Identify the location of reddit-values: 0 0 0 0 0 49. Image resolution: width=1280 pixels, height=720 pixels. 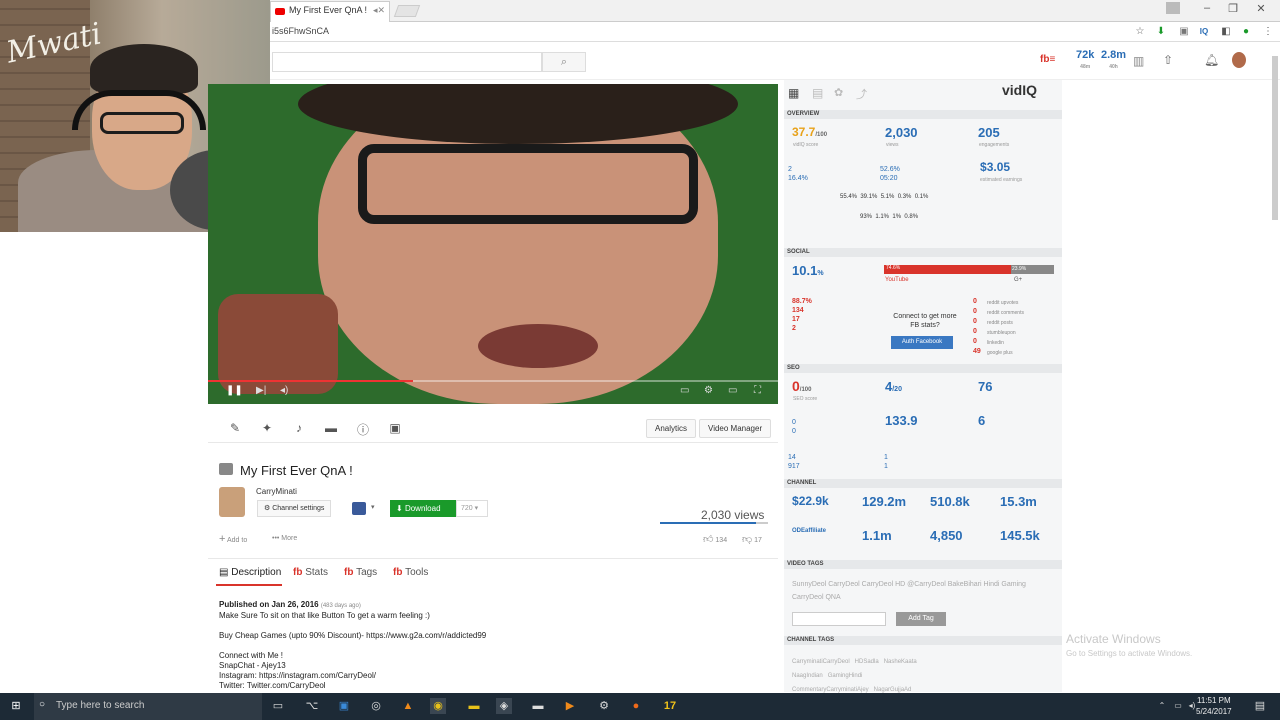
(977, 326).